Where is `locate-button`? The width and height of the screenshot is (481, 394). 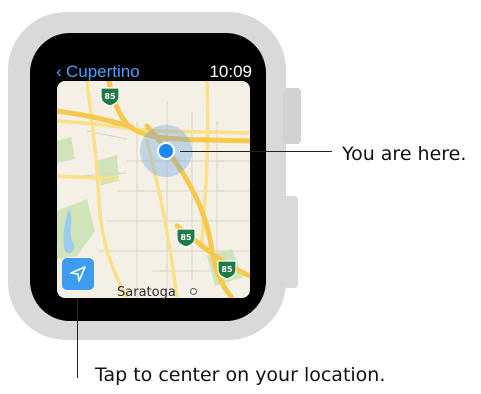
locate-button is located at coordinates (78, 274).